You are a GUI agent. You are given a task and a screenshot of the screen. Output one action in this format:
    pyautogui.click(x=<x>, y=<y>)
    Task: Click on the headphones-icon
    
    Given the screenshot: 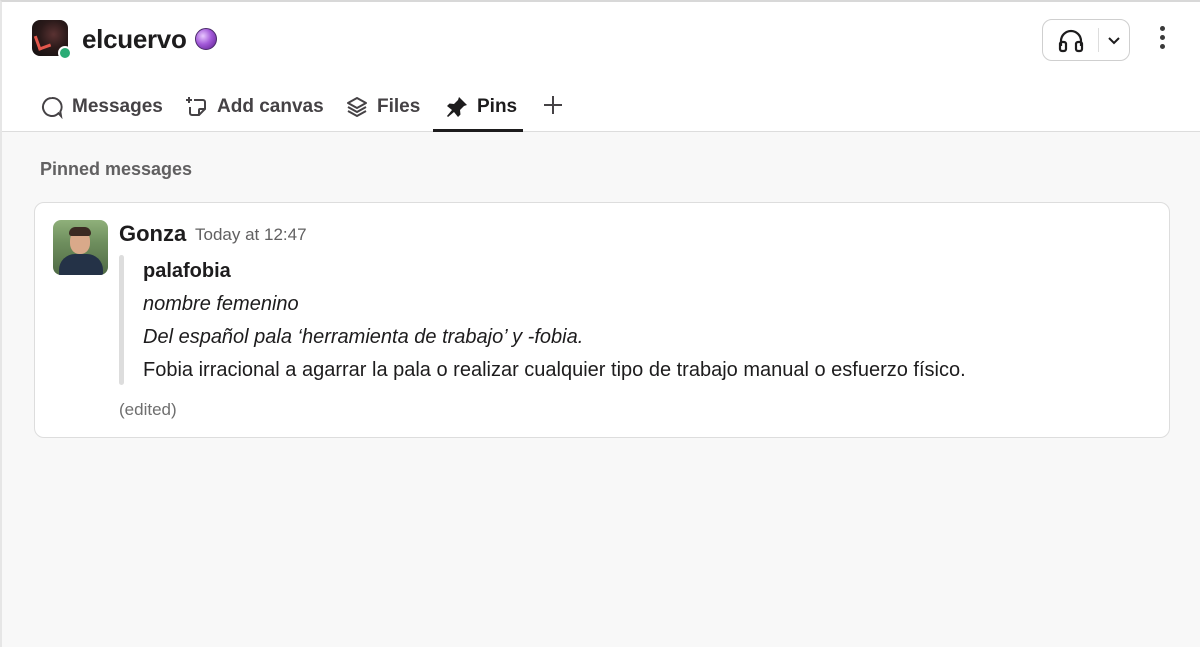 What is the action you would take?
    pyautogui.click(x=1071, y=43)
    